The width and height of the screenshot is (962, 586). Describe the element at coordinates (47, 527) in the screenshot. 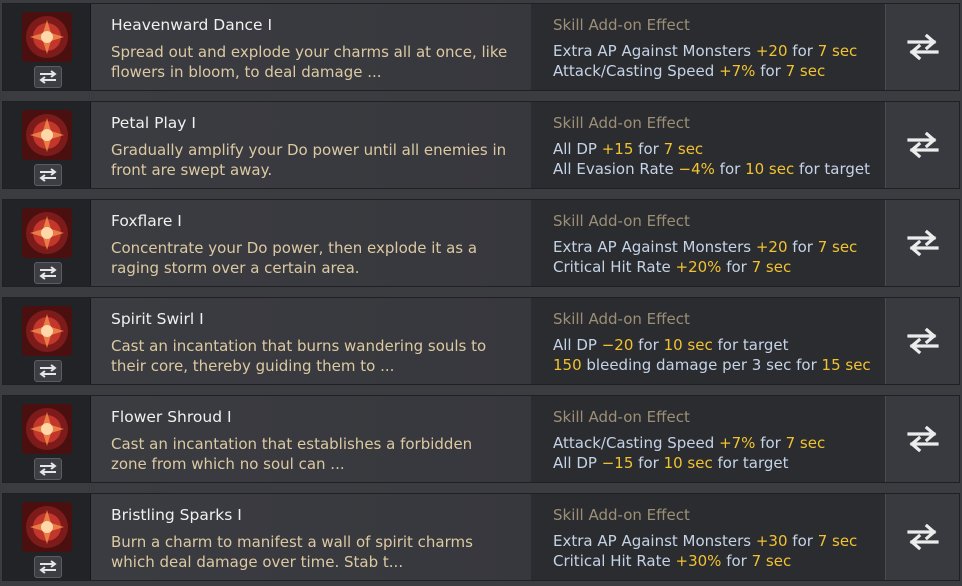

I see `bristling-sparks-icon` at that location.